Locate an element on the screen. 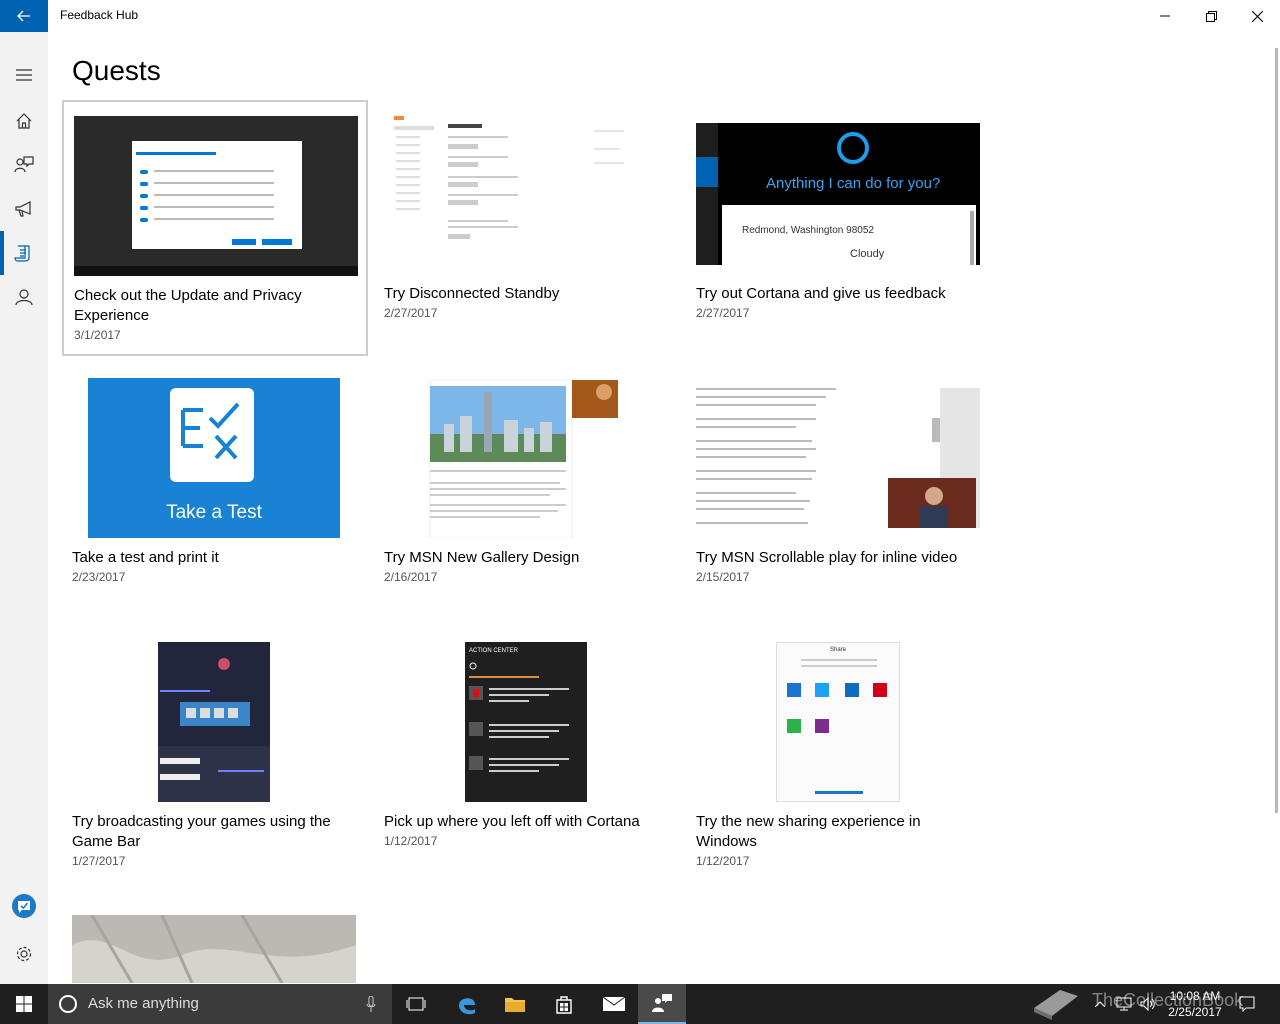 The image size is (1280, 1024). restore-button is located at coordinates (1211, 16).